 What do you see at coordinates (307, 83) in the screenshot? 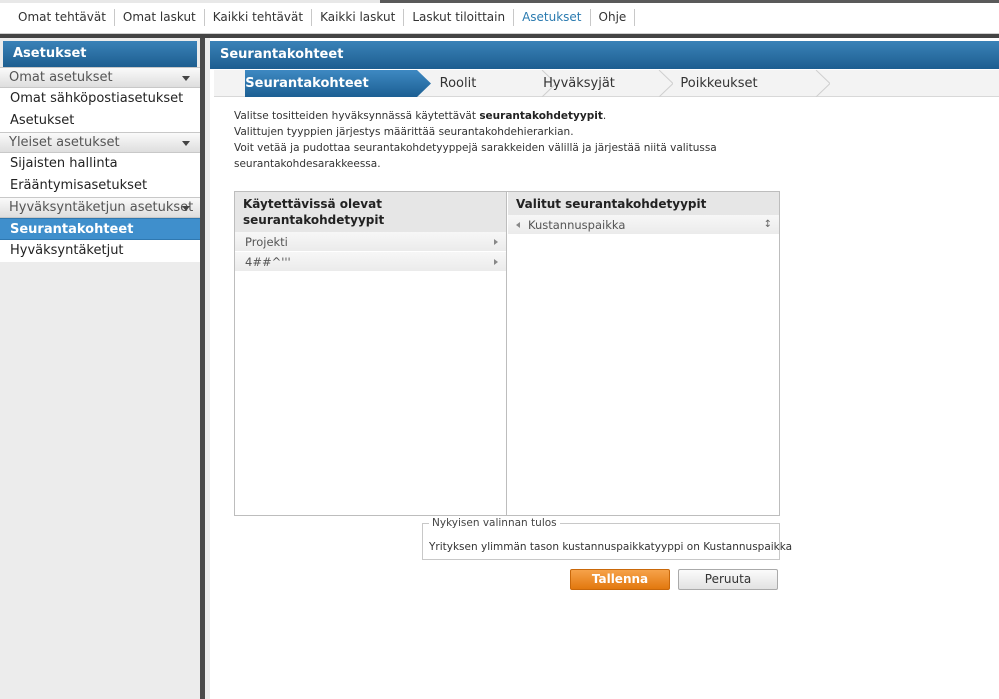
I see `tab-label: Seurantakohteet` at bounding box center [307, 83].